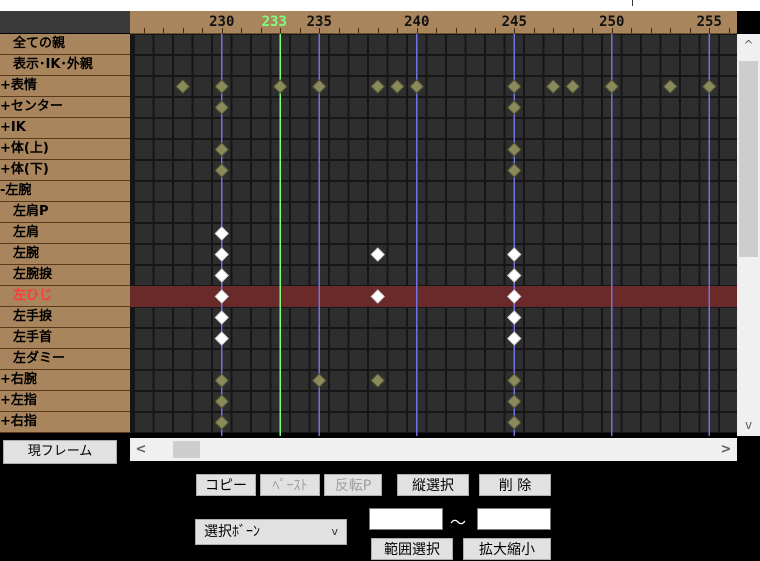 The width and height of the screenshot is (760, 561). I want to click on current-frame-button: 現フレーム, so click(60, 452).